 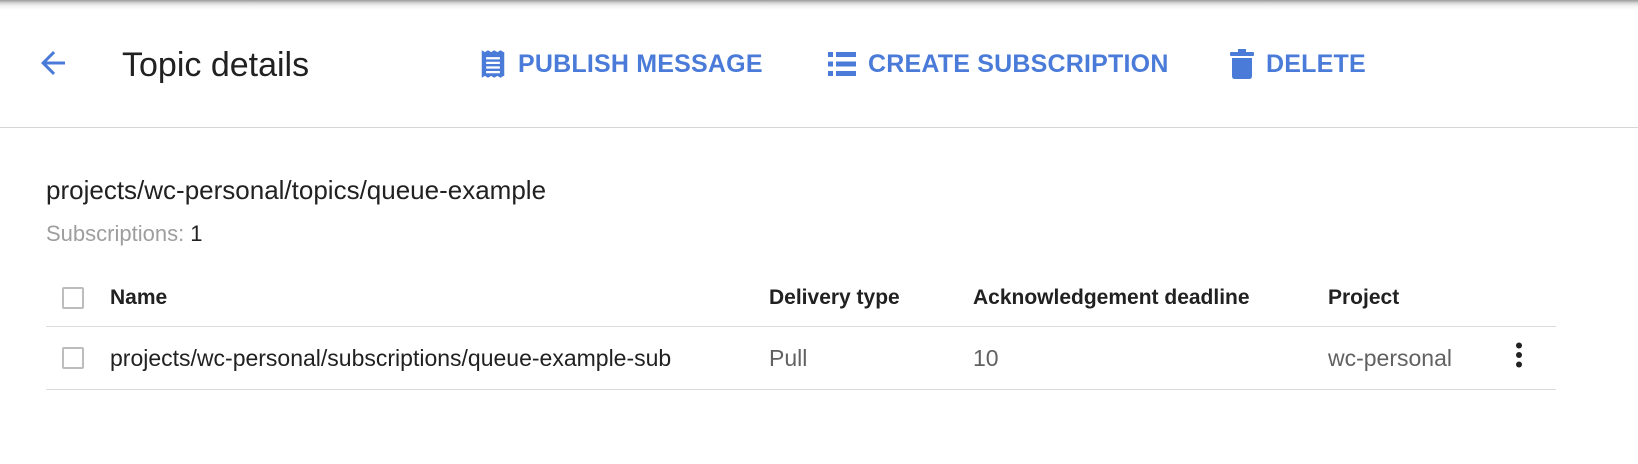 What do you see at coordinates (1390, 357) in the screenshot?
I see `project-cell: wc-personal` at bounding box center [1390, 357].